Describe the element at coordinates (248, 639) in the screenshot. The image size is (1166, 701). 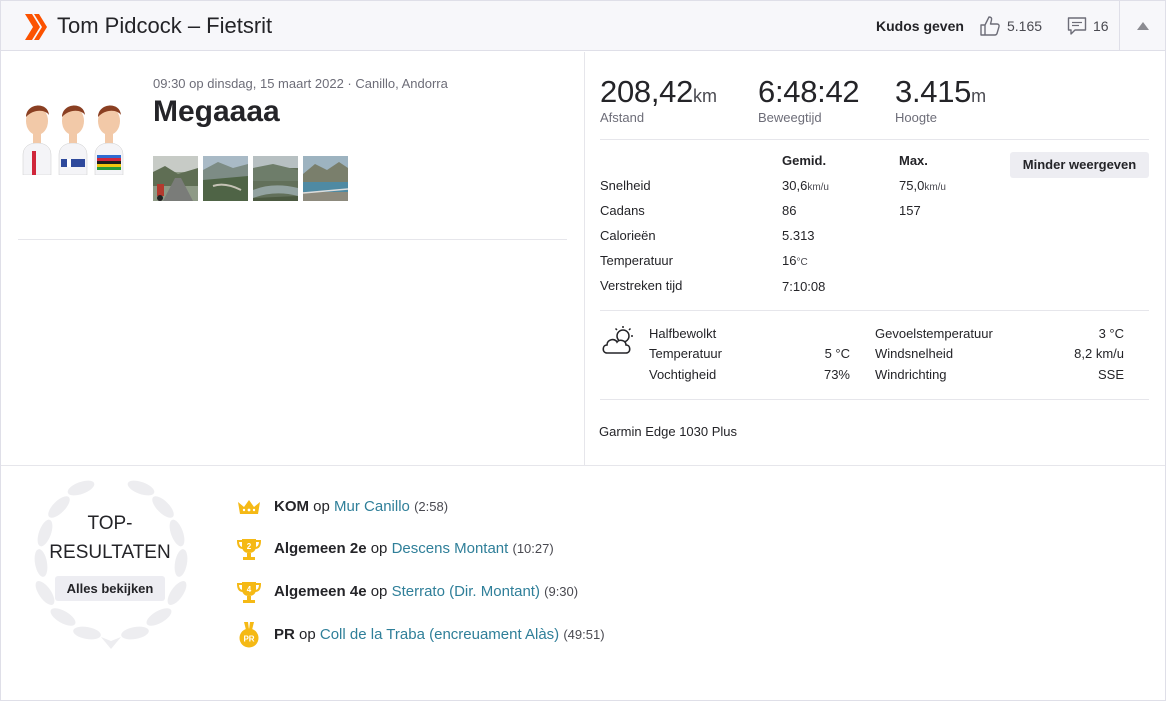
I see `svg-text: PR` at that location.